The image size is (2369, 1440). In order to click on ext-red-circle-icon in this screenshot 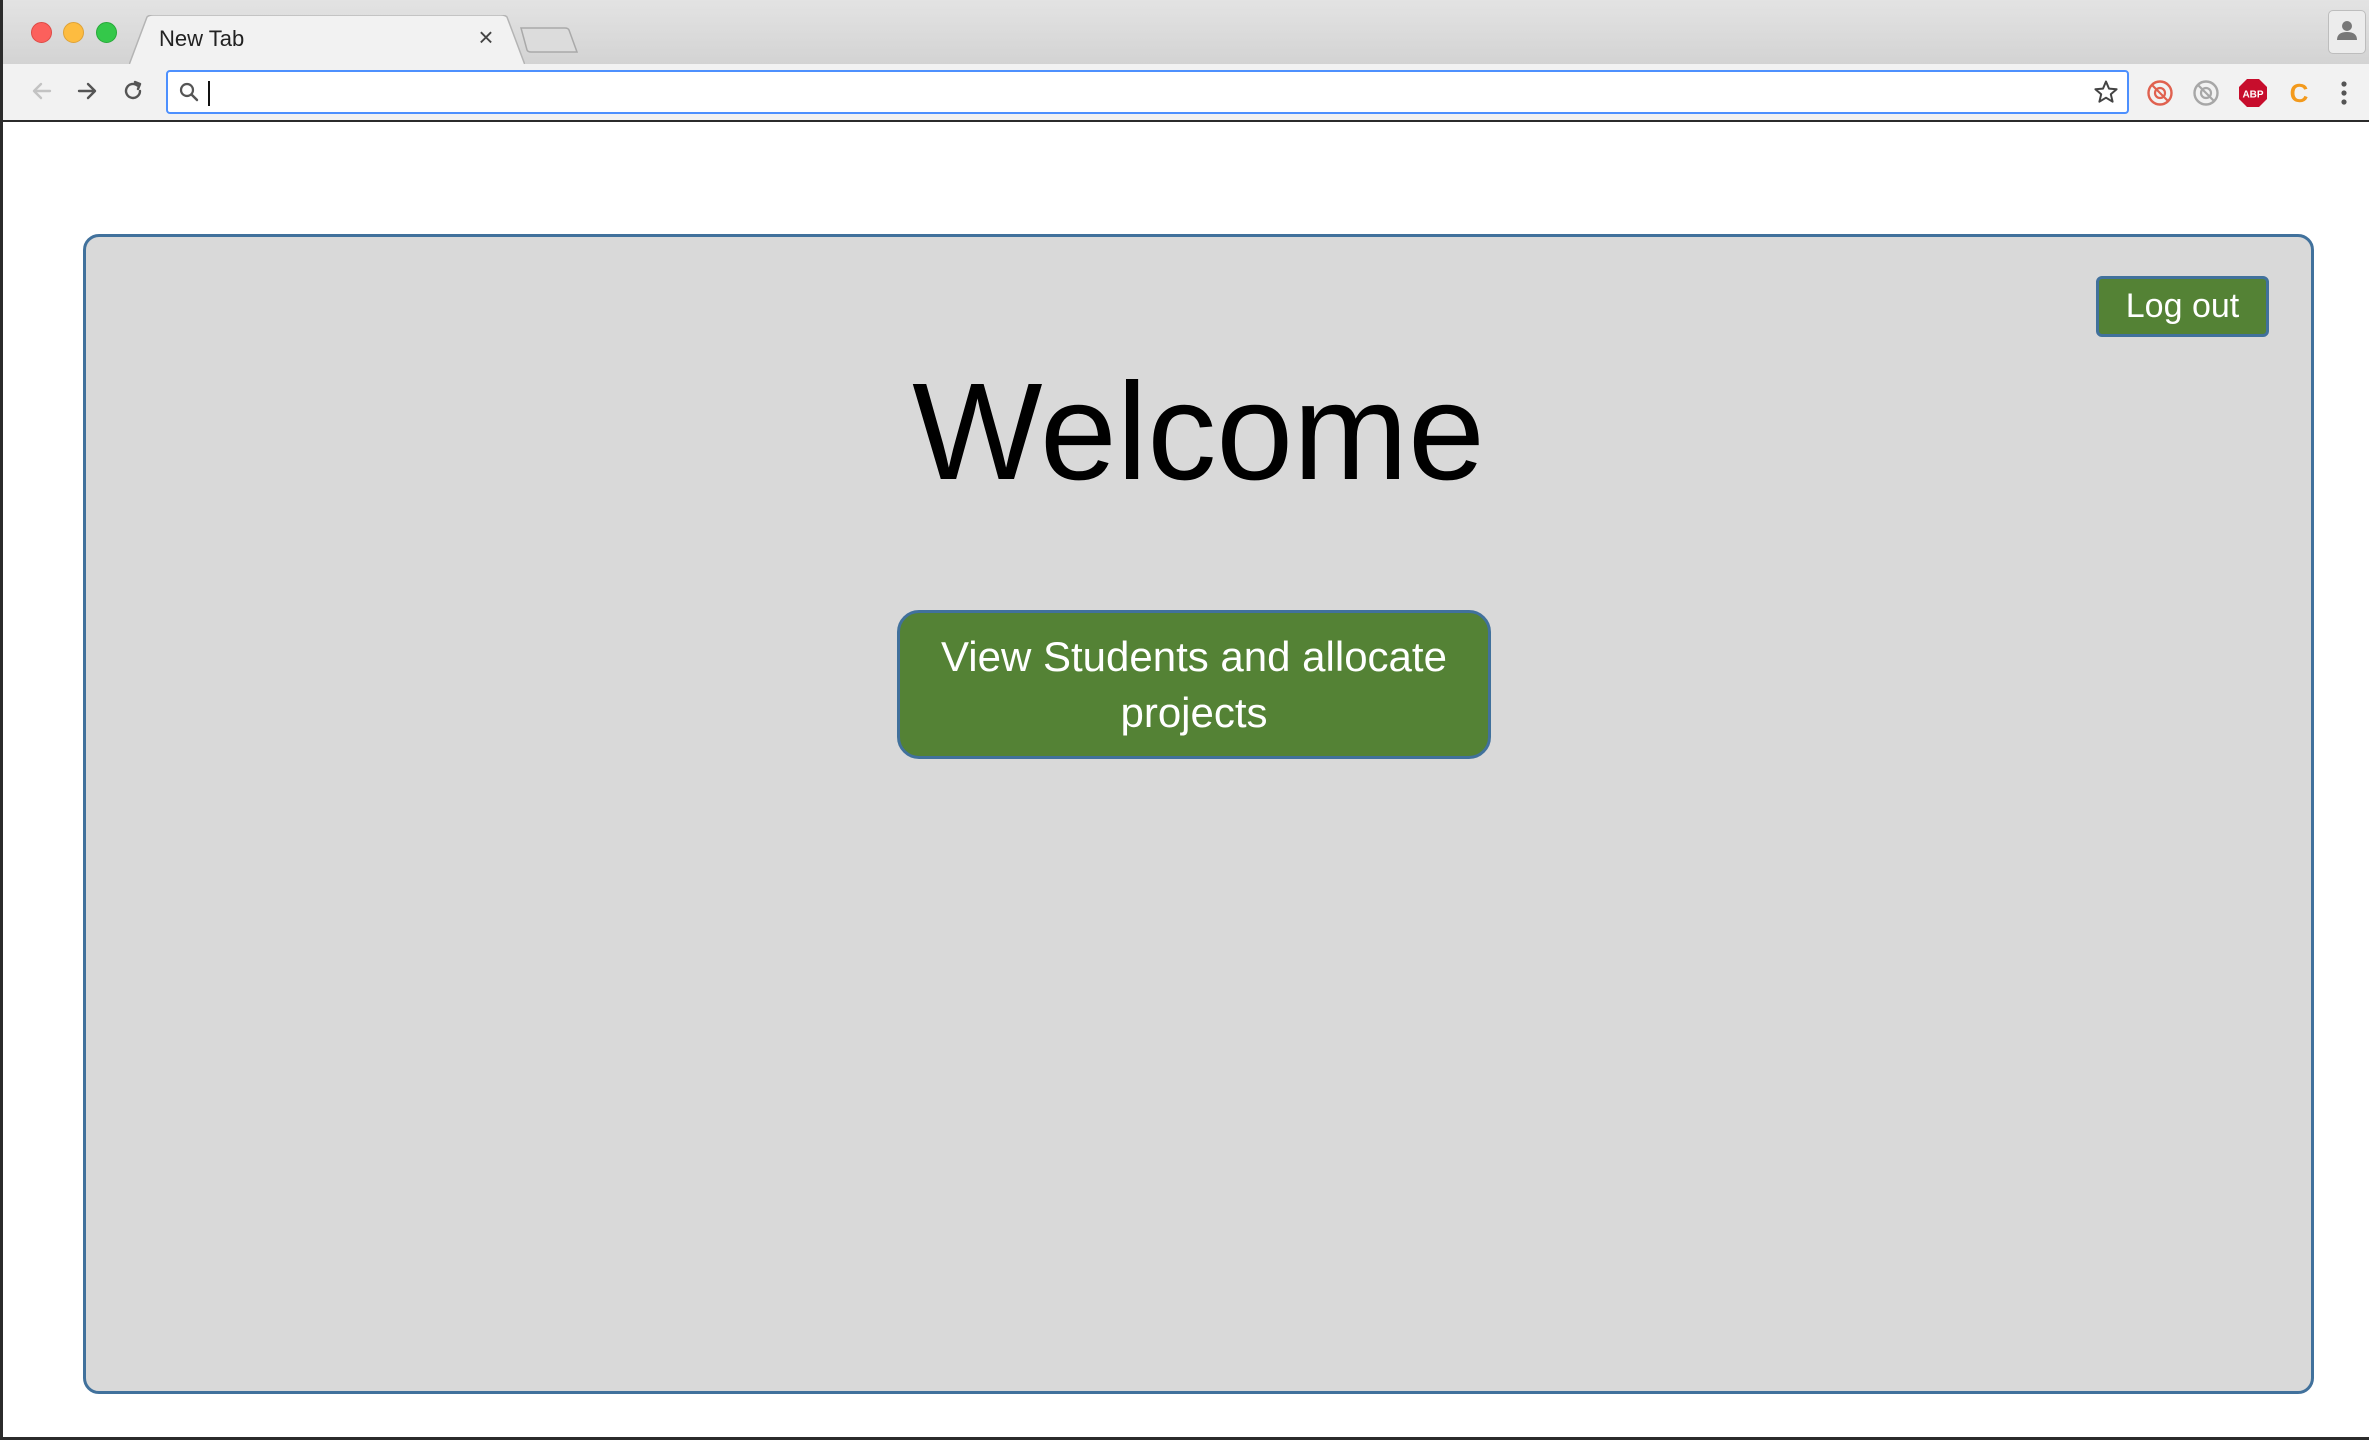, I will do `click(2160, 93)`.